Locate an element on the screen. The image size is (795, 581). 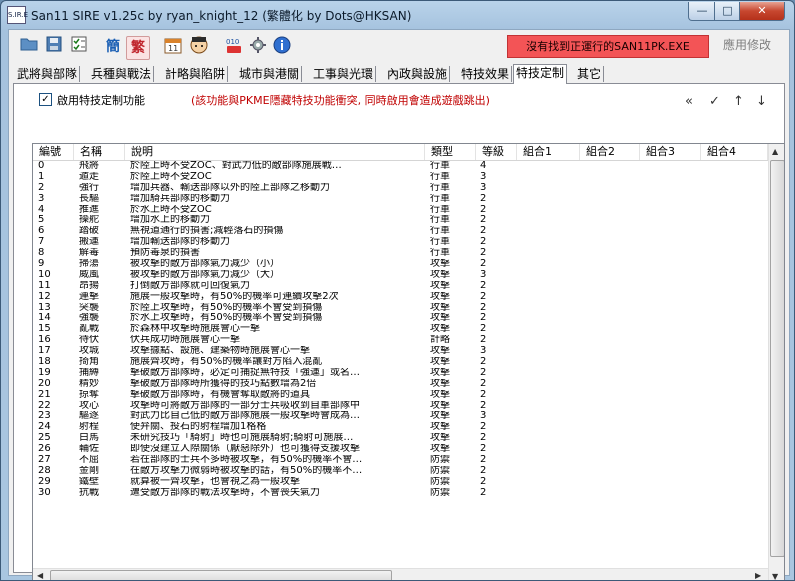
table-row: 28 金剛 在敵方攻擊力微弱時被攻擊的話，有50%的機率不… 防禦 2 is located at coordinates (400, 471).